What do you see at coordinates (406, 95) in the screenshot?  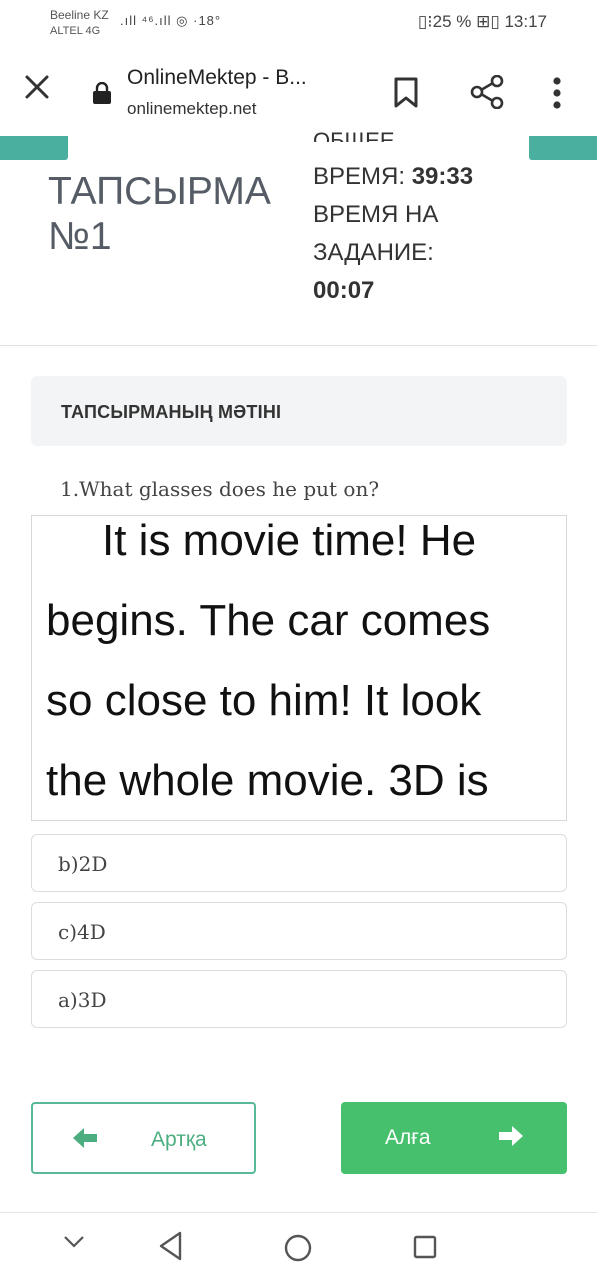 I see `bookmark-icon` at bounding box center [406, 95].